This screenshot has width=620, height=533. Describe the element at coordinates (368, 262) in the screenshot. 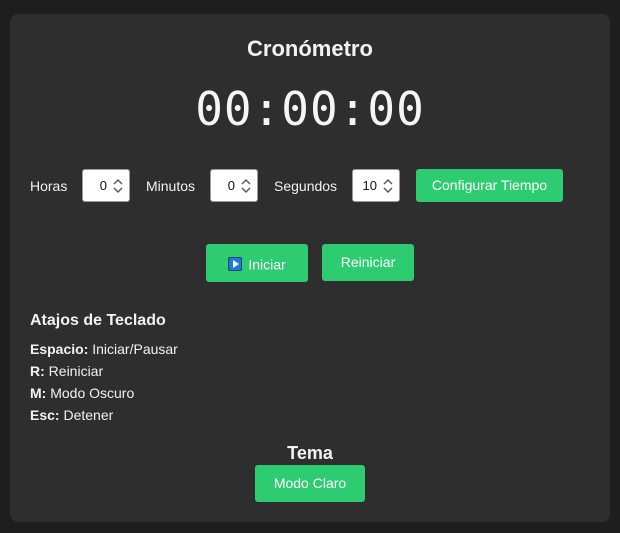

I see `reset-button: Reiniciar` at that location.